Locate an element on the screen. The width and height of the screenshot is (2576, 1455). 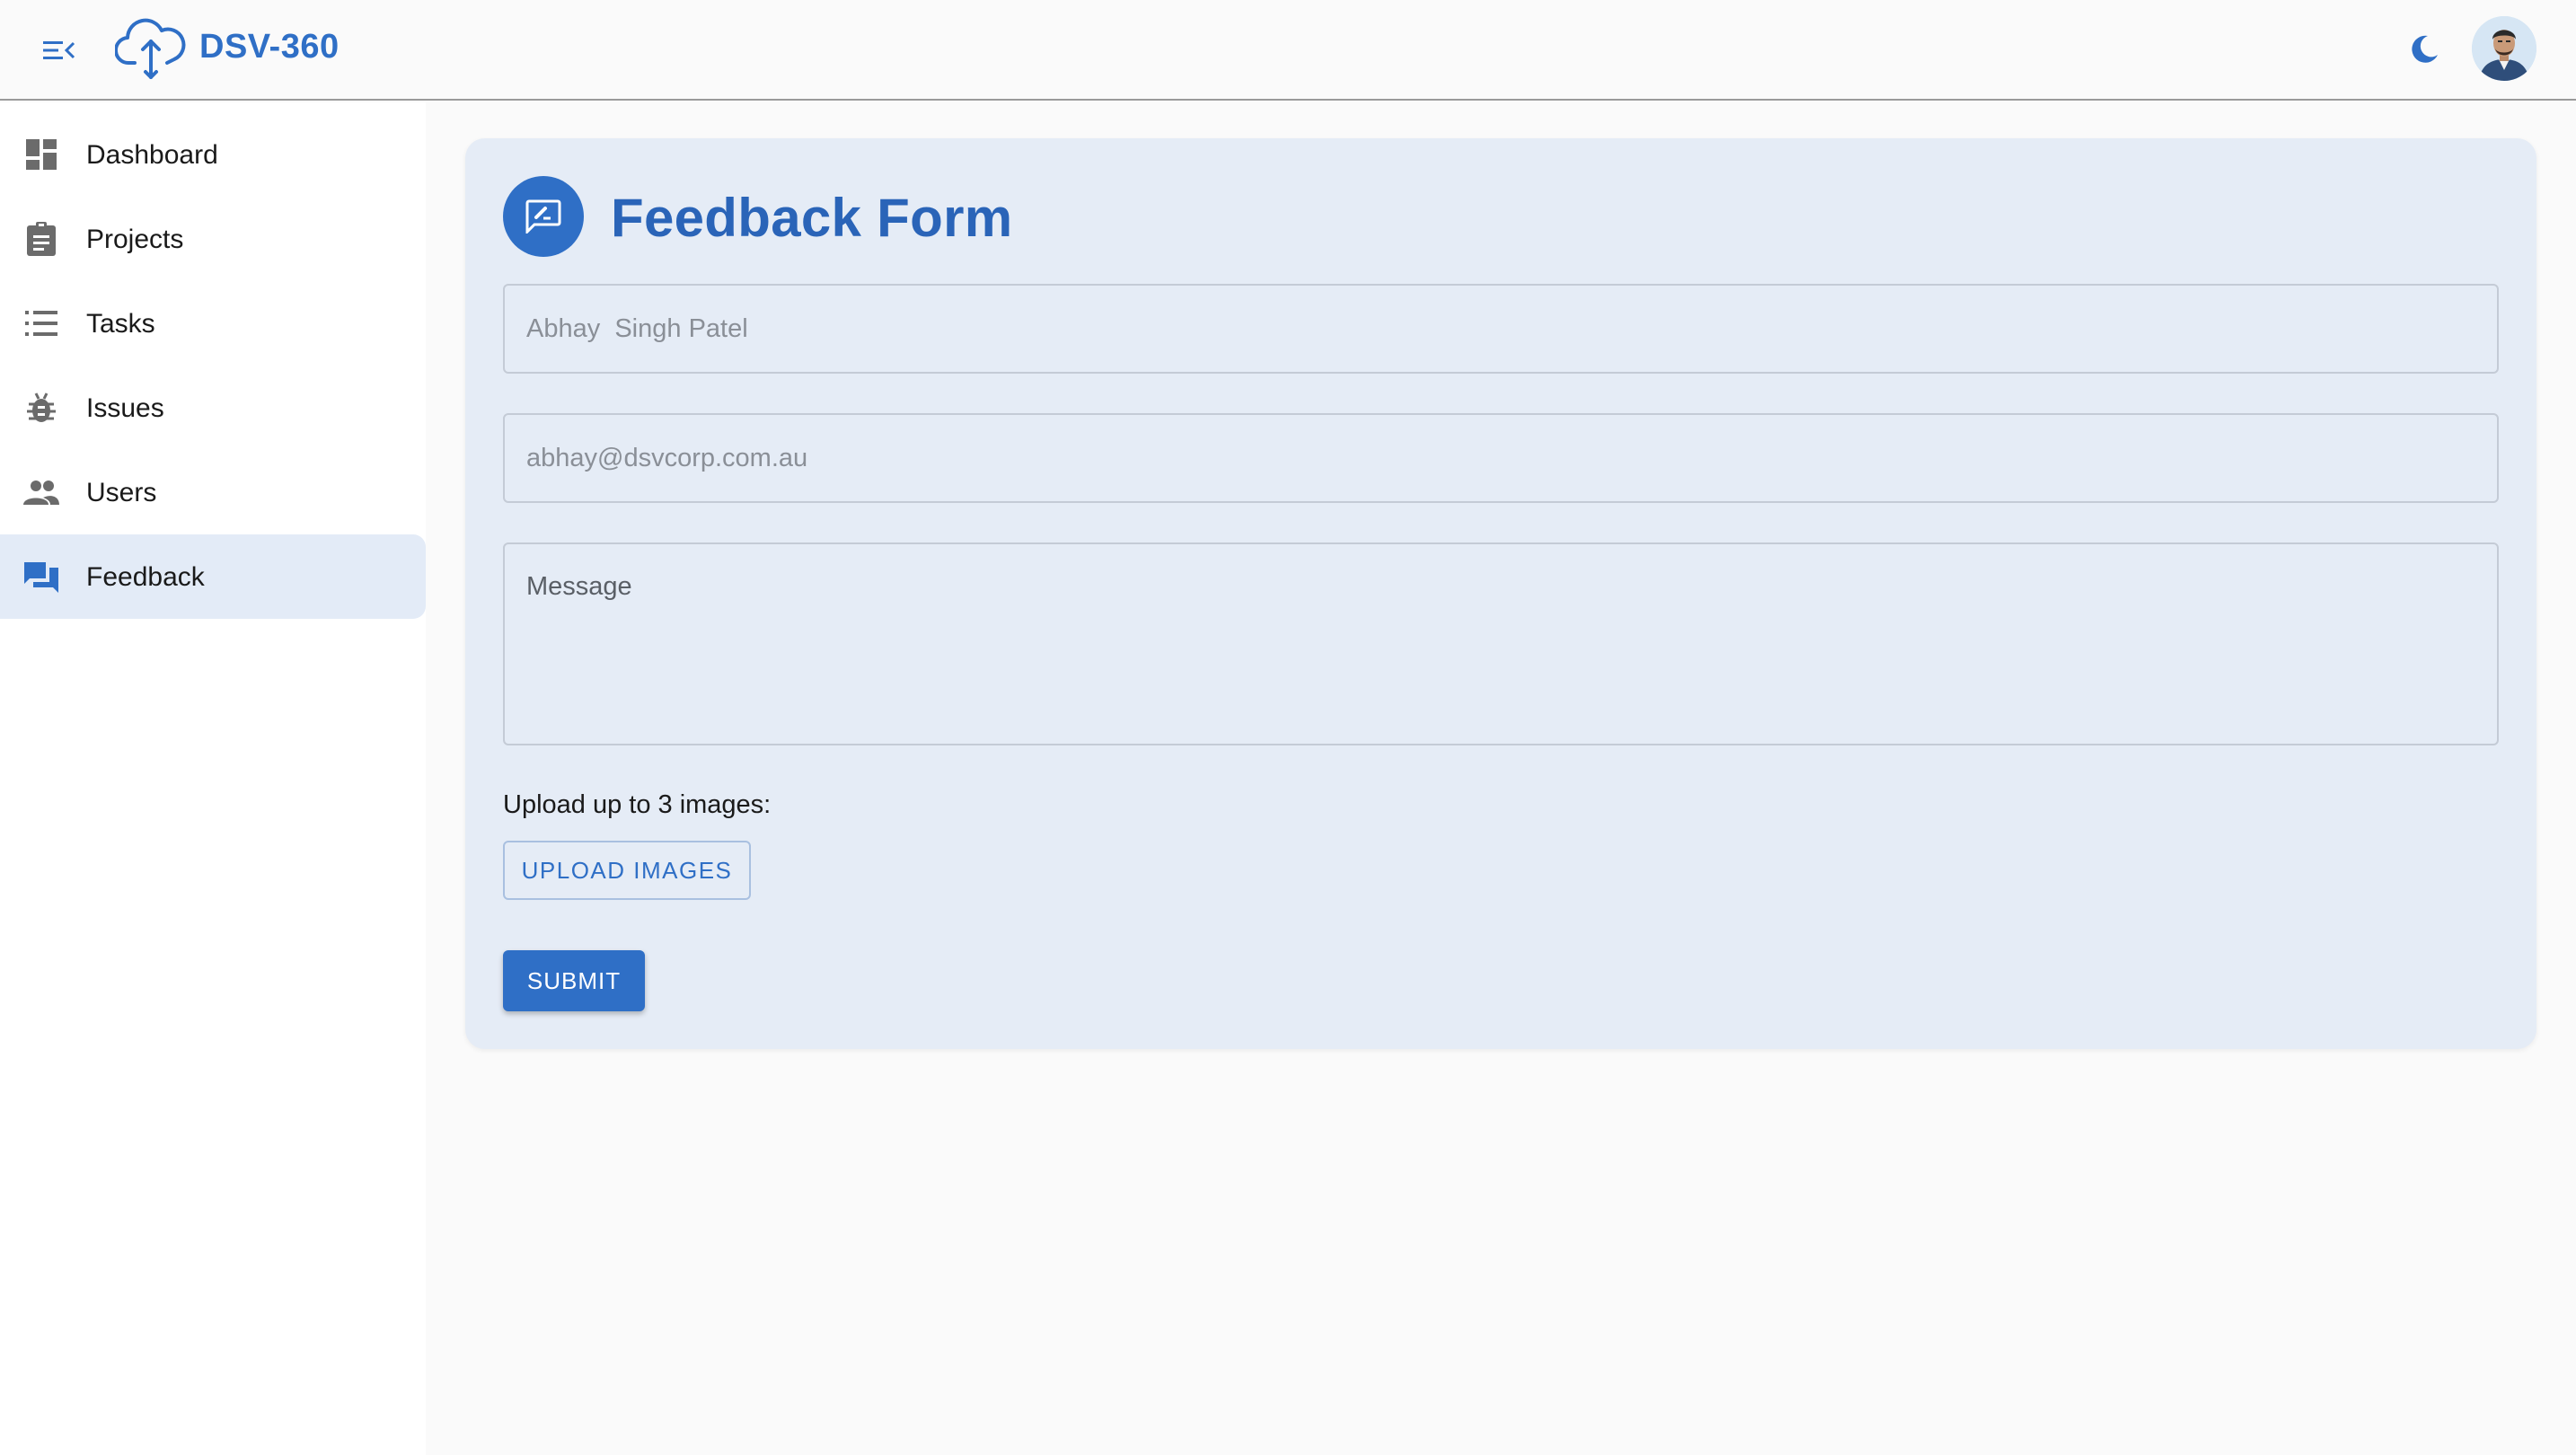
menu-collapse-icon is located at coordinates (59, 50).